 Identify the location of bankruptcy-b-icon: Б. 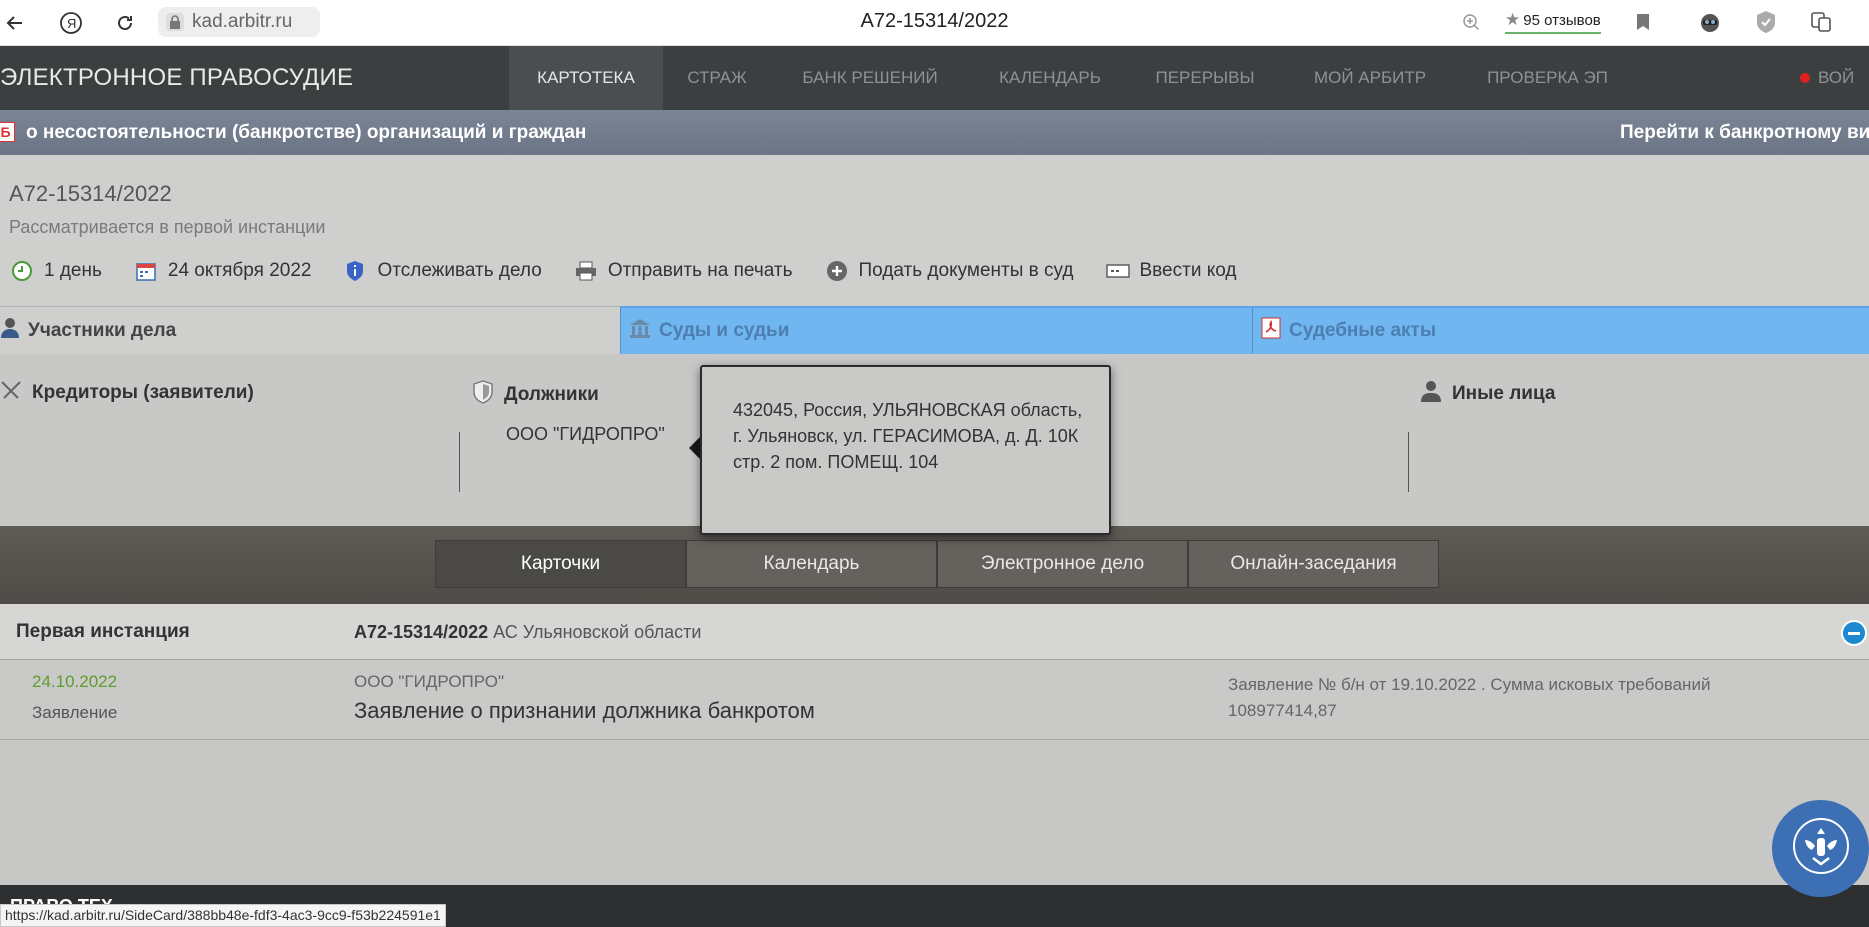
(7, 132).